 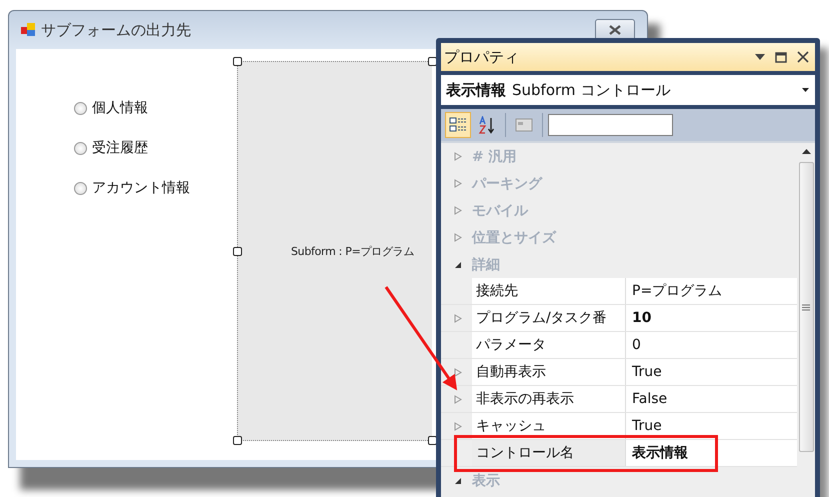 I want to click on scroll-thumb, so click(x=806, y=307).